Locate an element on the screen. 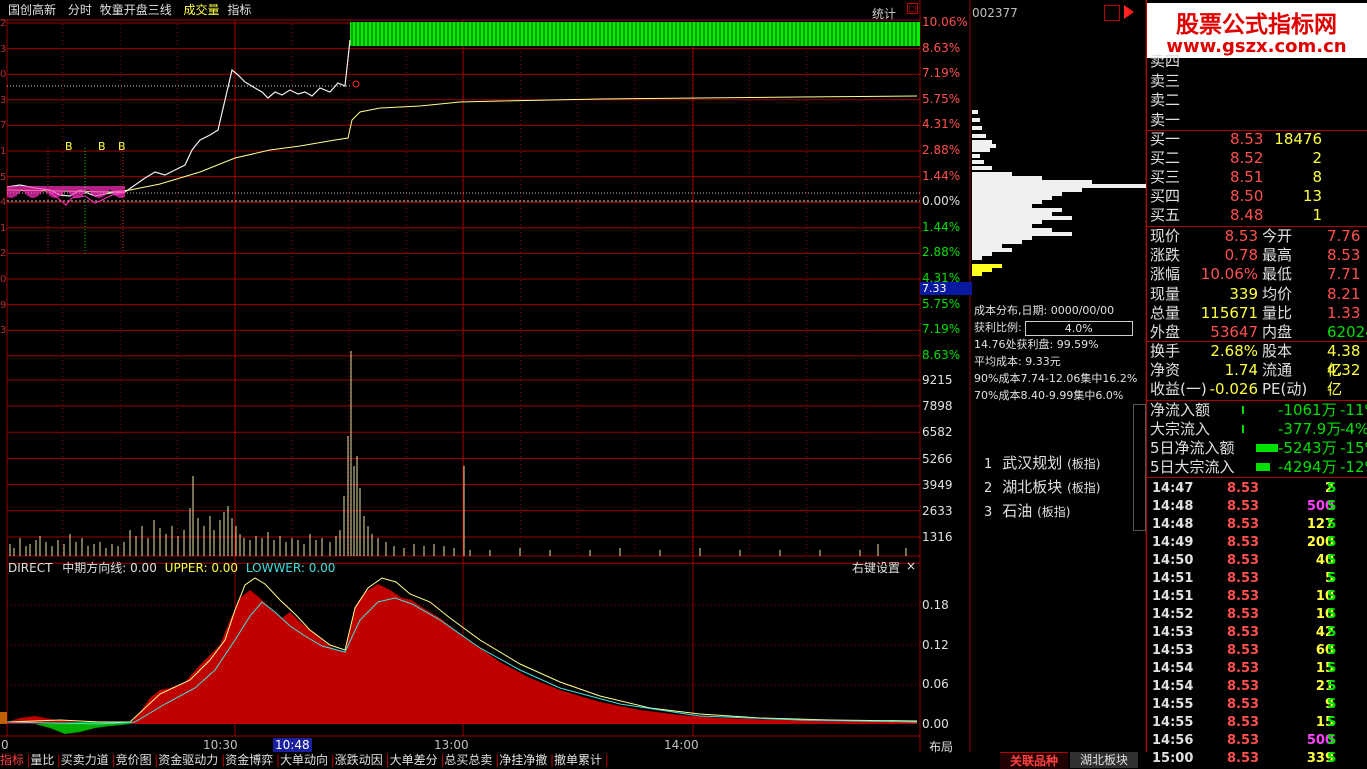  buy-level-volume: 13 is located at coordinates (1312, 196).